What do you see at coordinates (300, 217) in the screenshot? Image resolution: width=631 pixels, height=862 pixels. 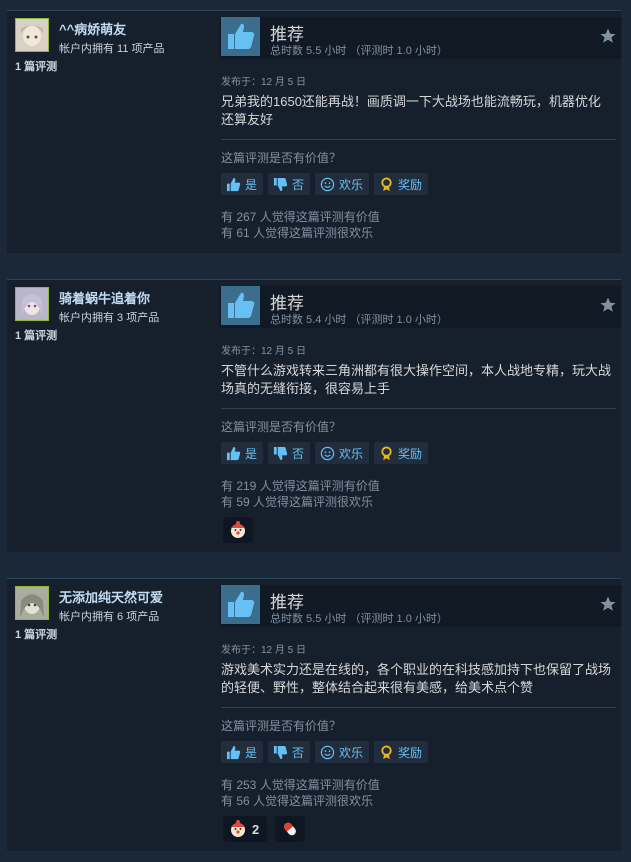 I see `helpful-count: 有 267 人觉得这篇评测有价值` at bounding box center [300, 217].